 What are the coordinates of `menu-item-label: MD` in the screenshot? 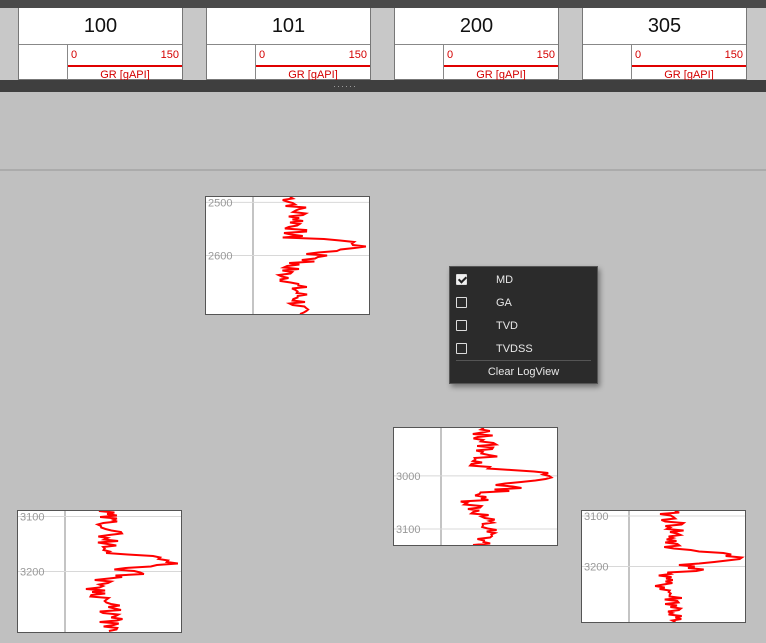 It's located at (505, 280).